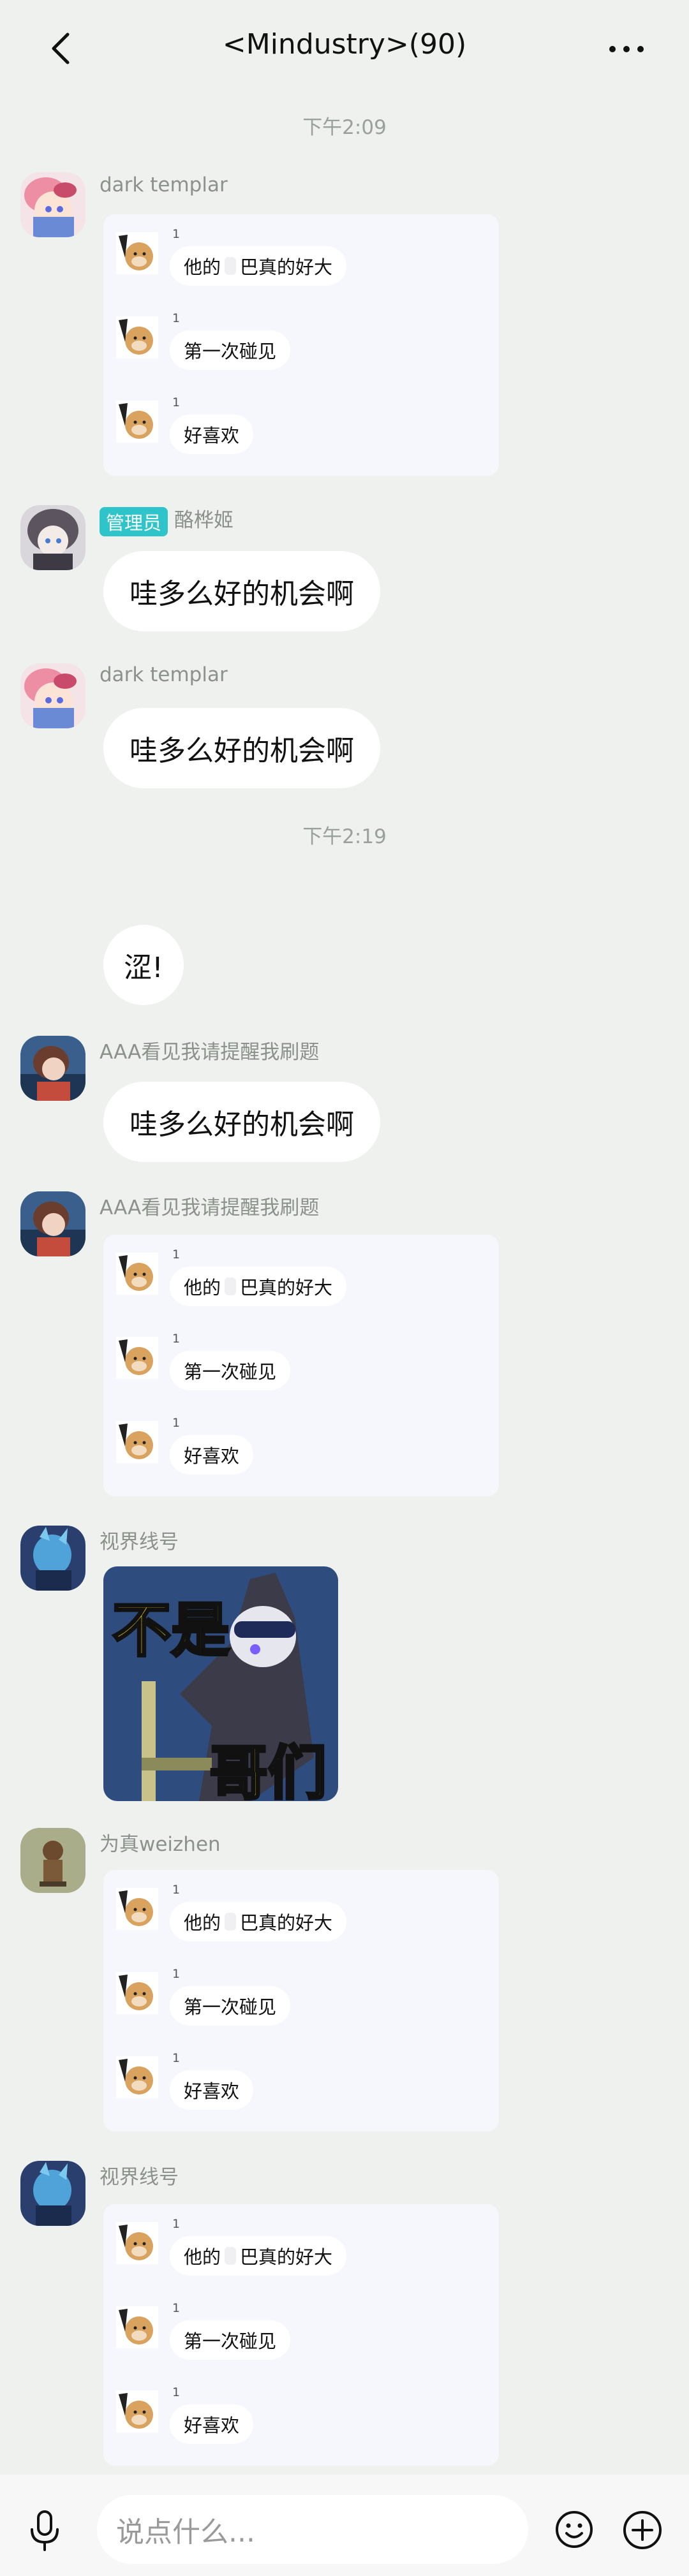  I want to click on sticker-caption-bottom: 哥们, so click(268, 1769).